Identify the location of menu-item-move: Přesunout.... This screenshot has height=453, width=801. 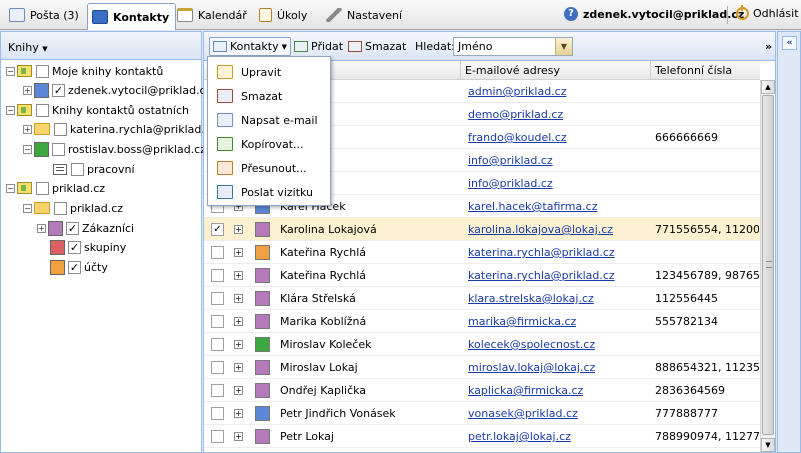
(269, 168).